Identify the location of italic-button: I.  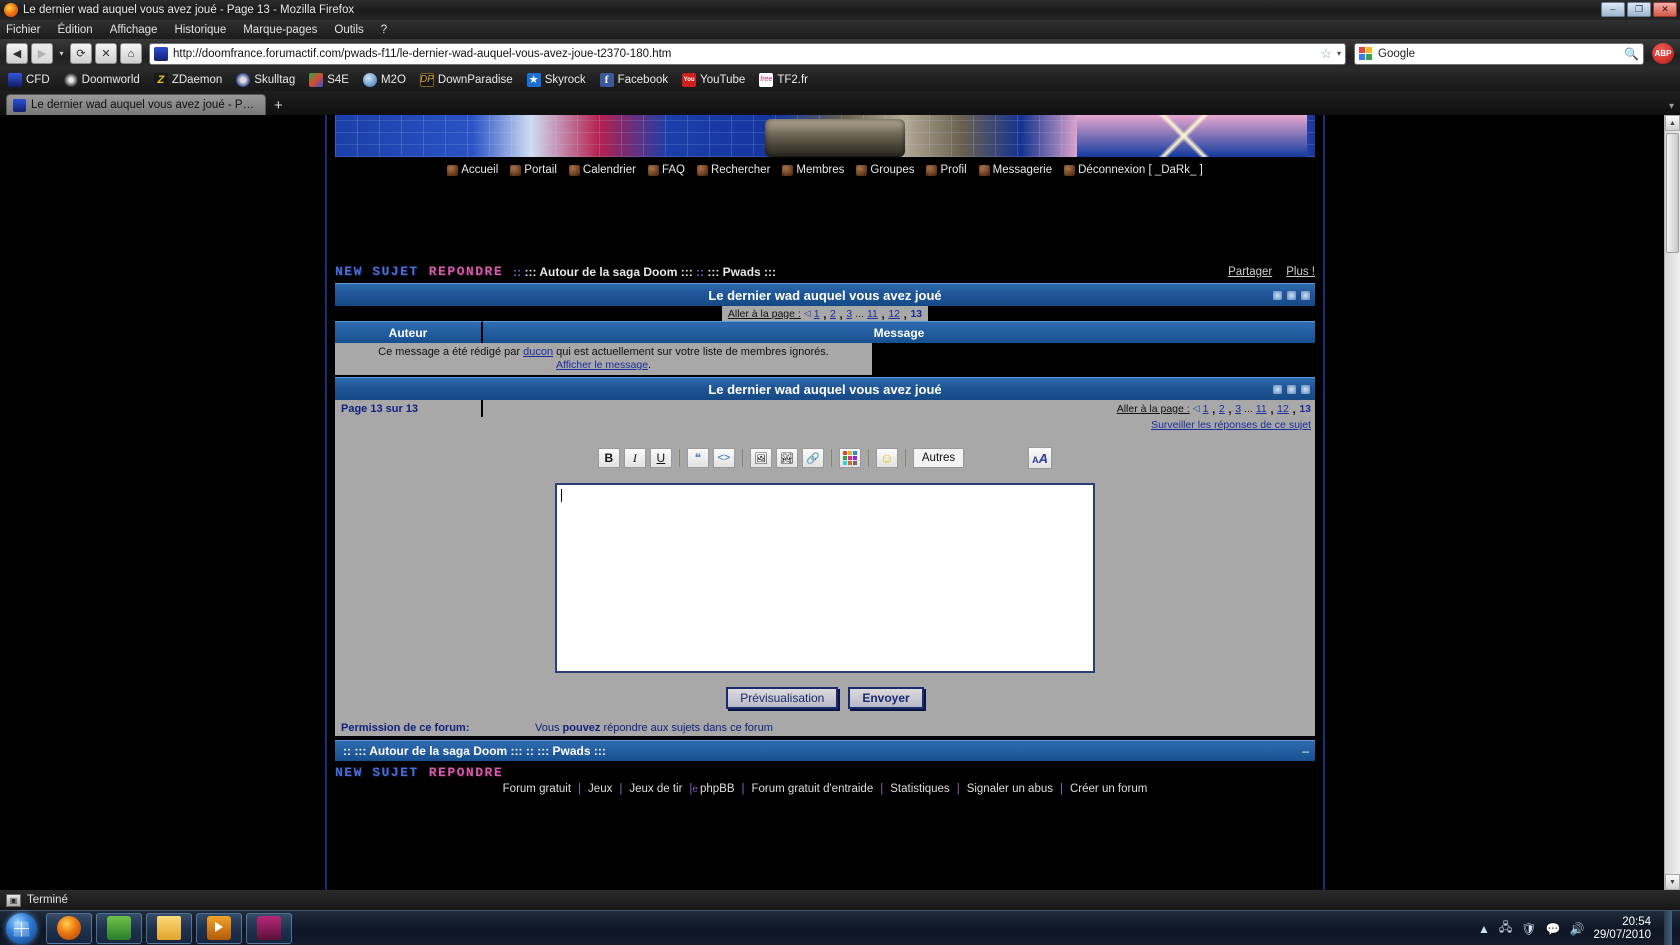
(634, 458).